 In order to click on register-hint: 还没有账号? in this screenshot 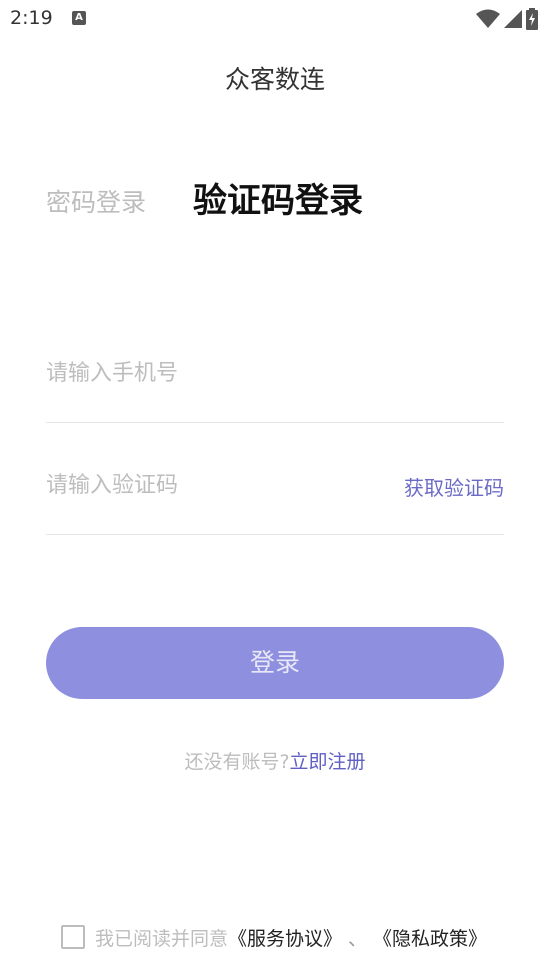, I will do `click(237, 762)`.